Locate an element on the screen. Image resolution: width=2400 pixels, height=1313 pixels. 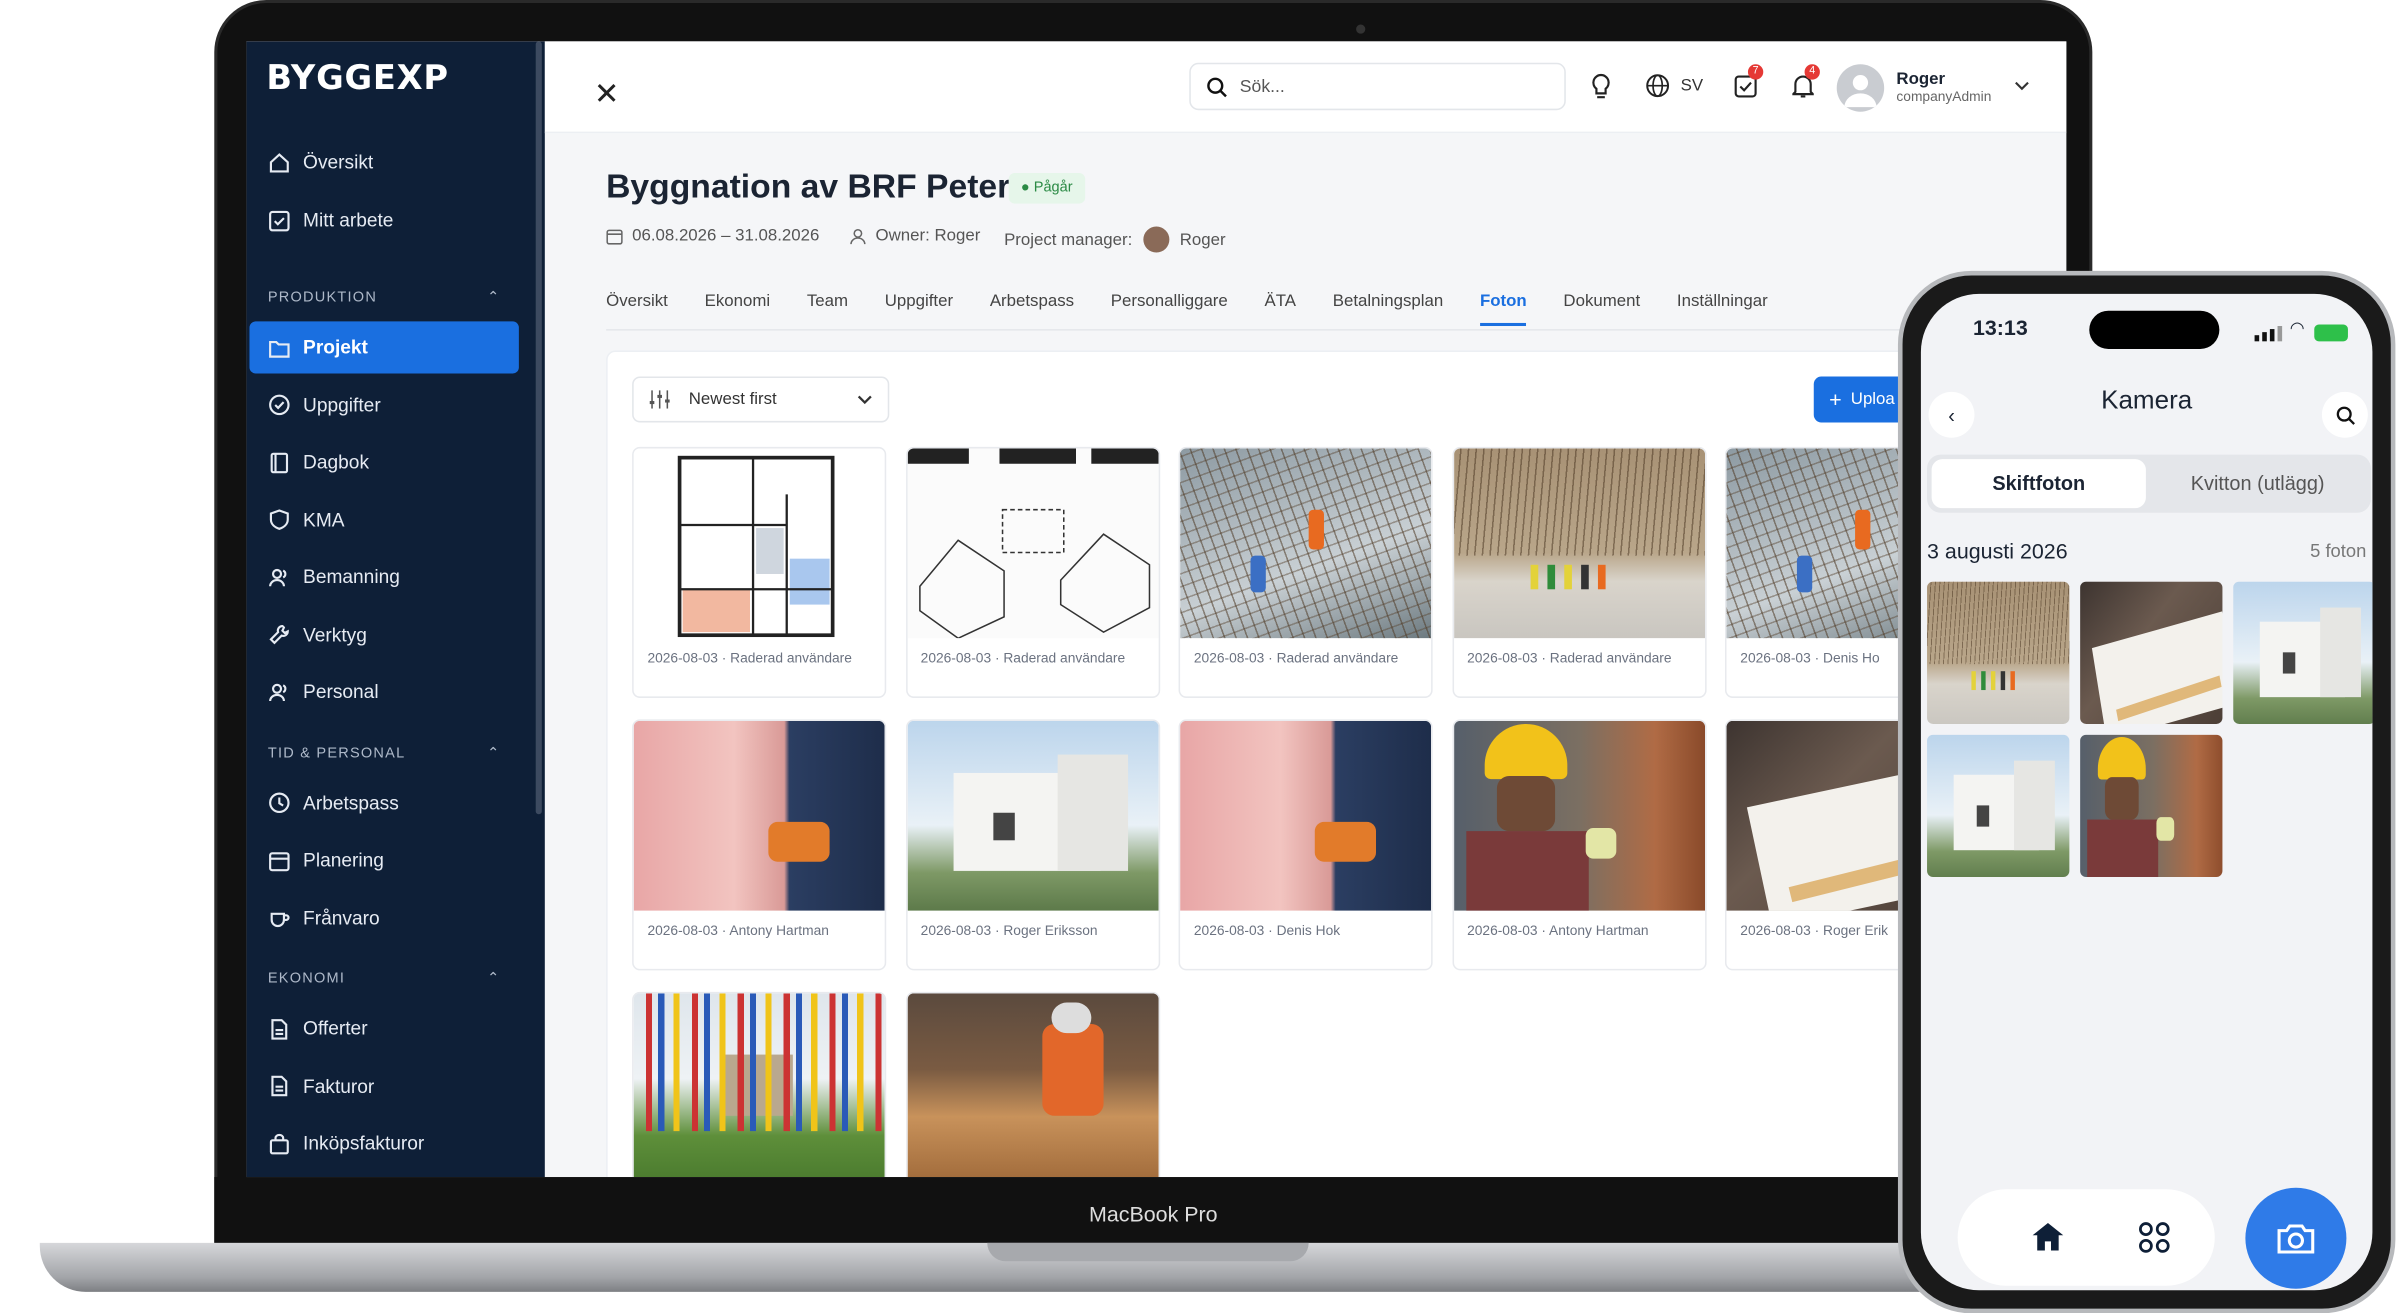
segment-control: Skiftfoton Kvitton (utlägg) is located at coordinates (2149, 483).